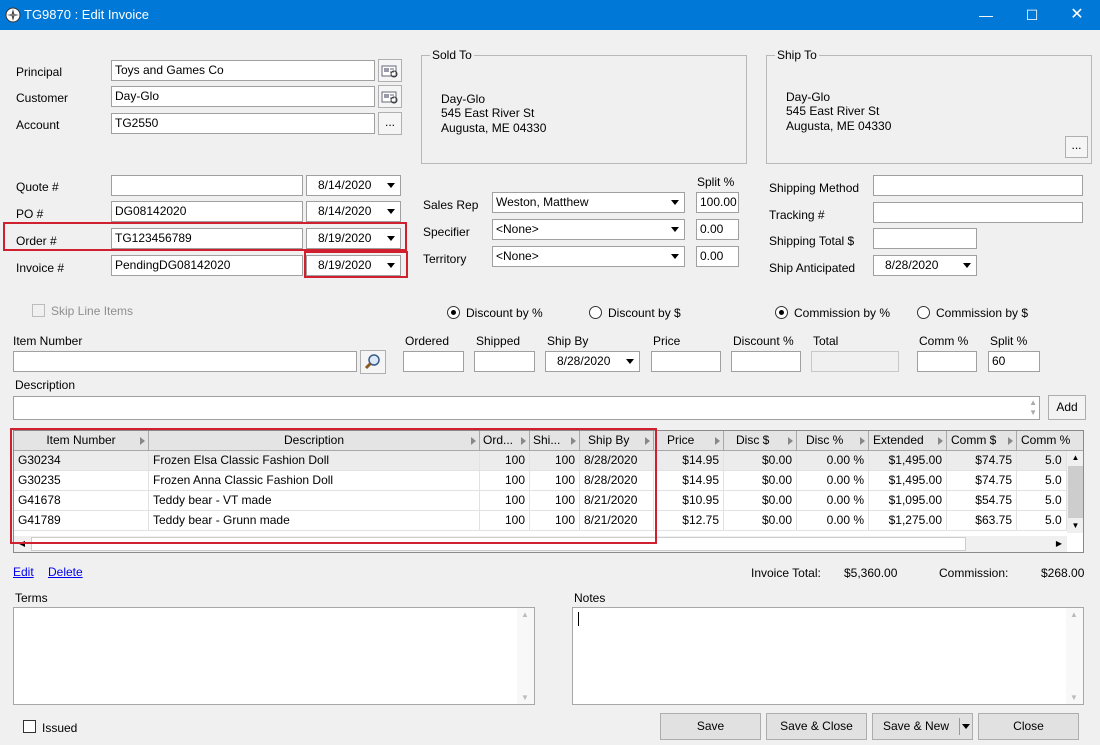  What do you see at coordinates (243, 70) in the screenshot?
I see `principal-field: Toys and Games Co` at bounding box center [243, 70].